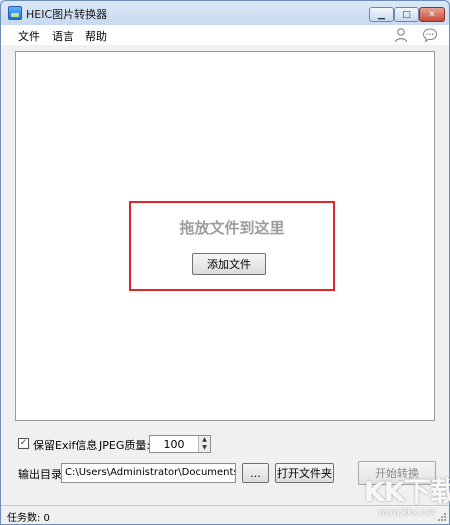 The width and height of the screenshot is (450, 525). Describe the element at coordinates (304, 473) in the screenshot. I see `open-folder-button: 打开文件夹` at that location.